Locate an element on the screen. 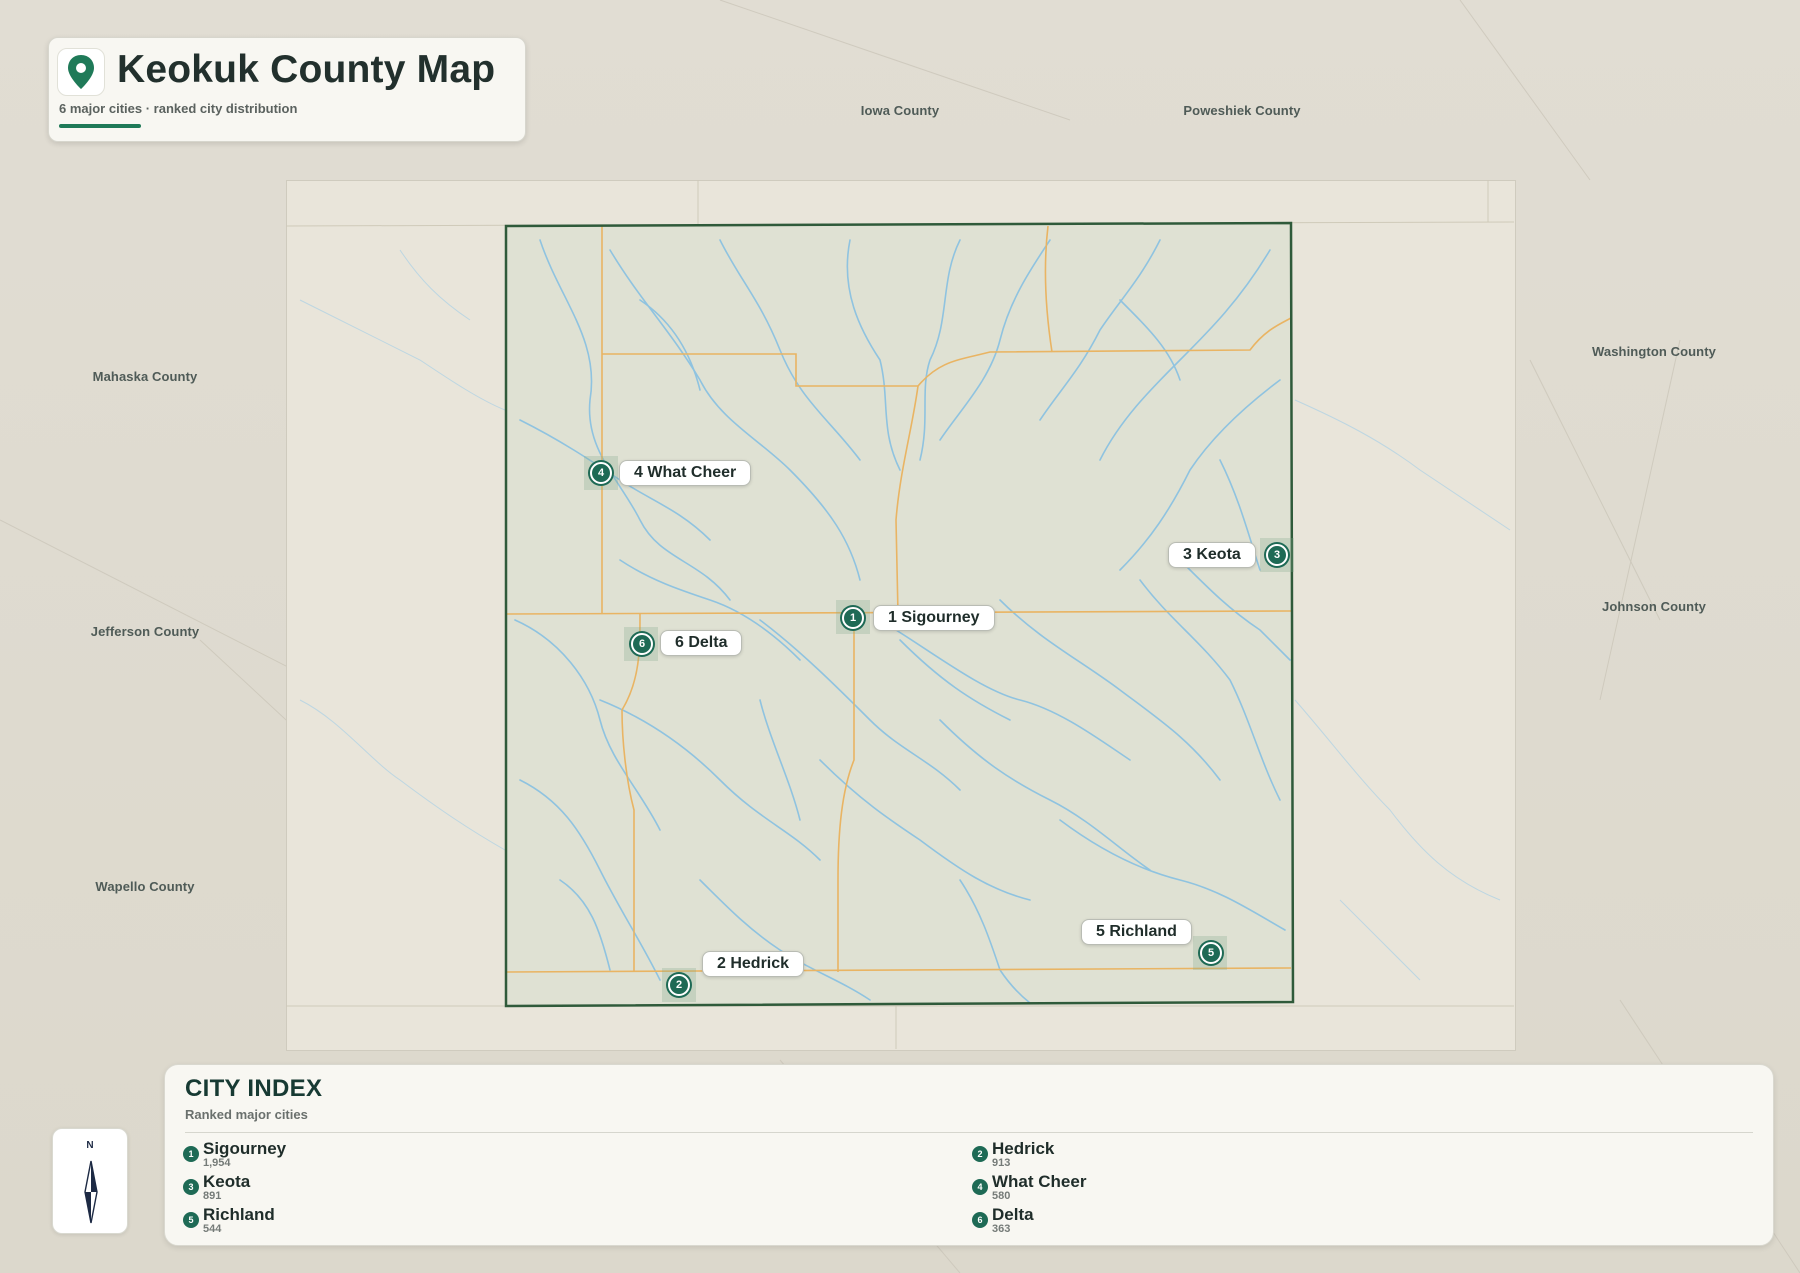 This screenshot has width=1800, height=1273. city-population: 544 is located at coordinates (212, 1229).